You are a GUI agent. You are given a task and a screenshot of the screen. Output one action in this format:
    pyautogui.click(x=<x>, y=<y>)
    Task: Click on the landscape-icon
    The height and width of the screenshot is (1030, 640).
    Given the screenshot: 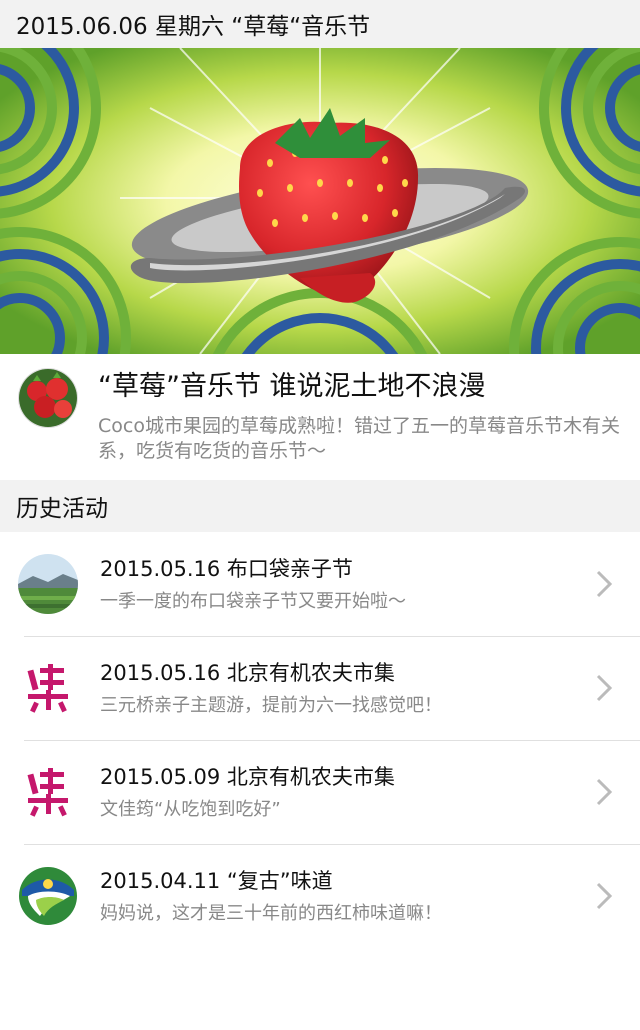 What is the action you would take?
    pyautogui.click(x=48, y=584)
    